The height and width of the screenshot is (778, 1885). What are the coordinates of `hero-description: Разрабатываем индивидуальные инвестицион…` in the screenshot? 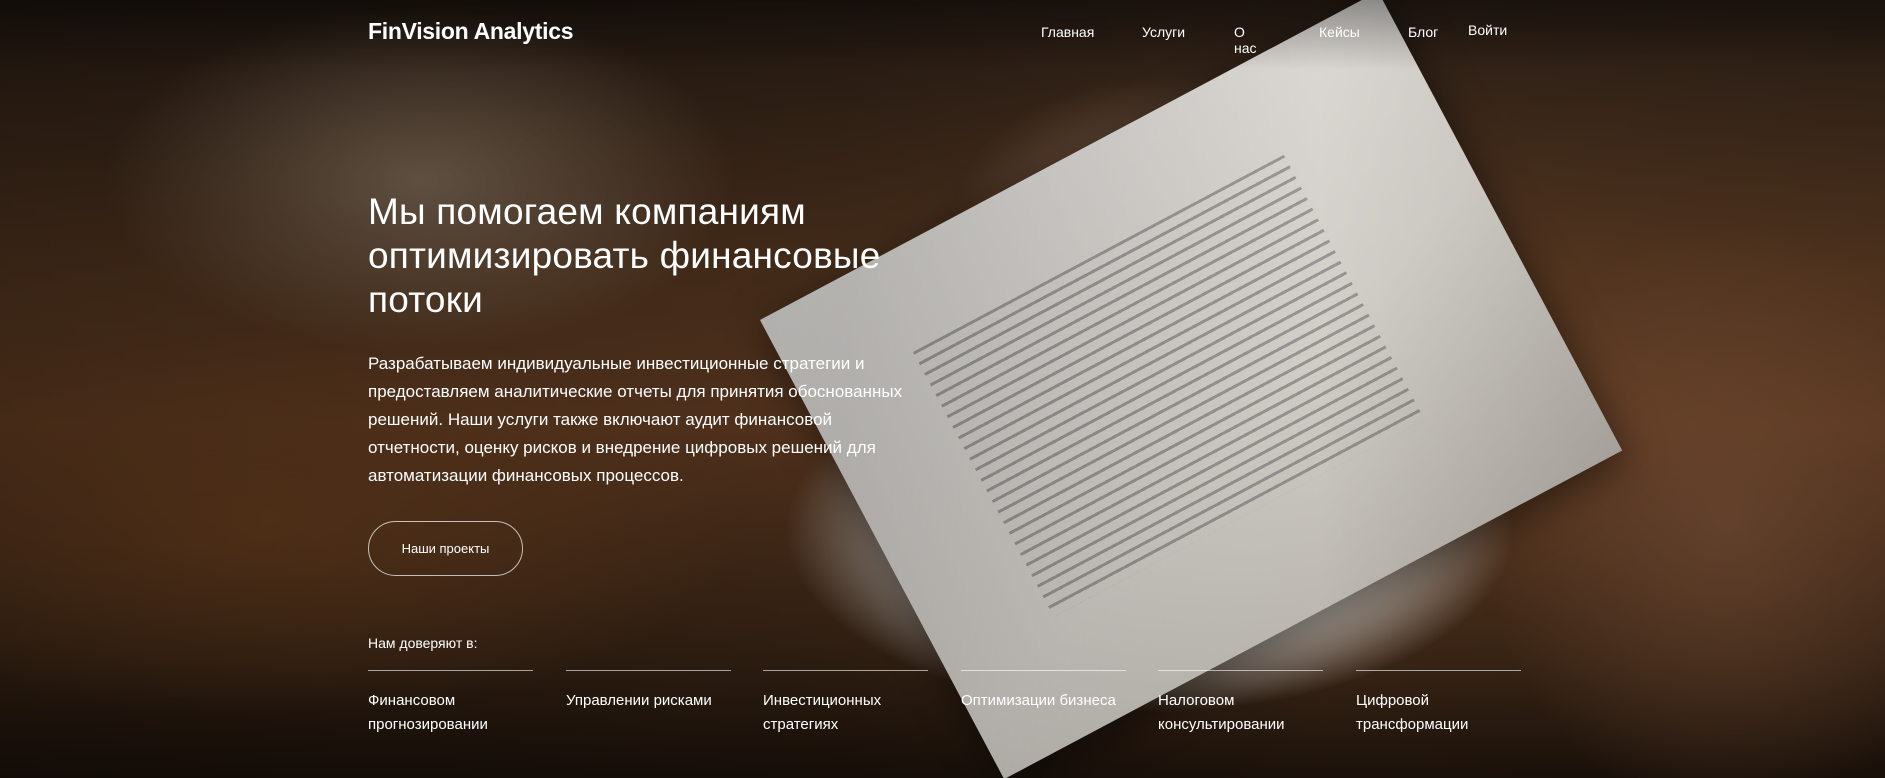 It's located at (635, 419).